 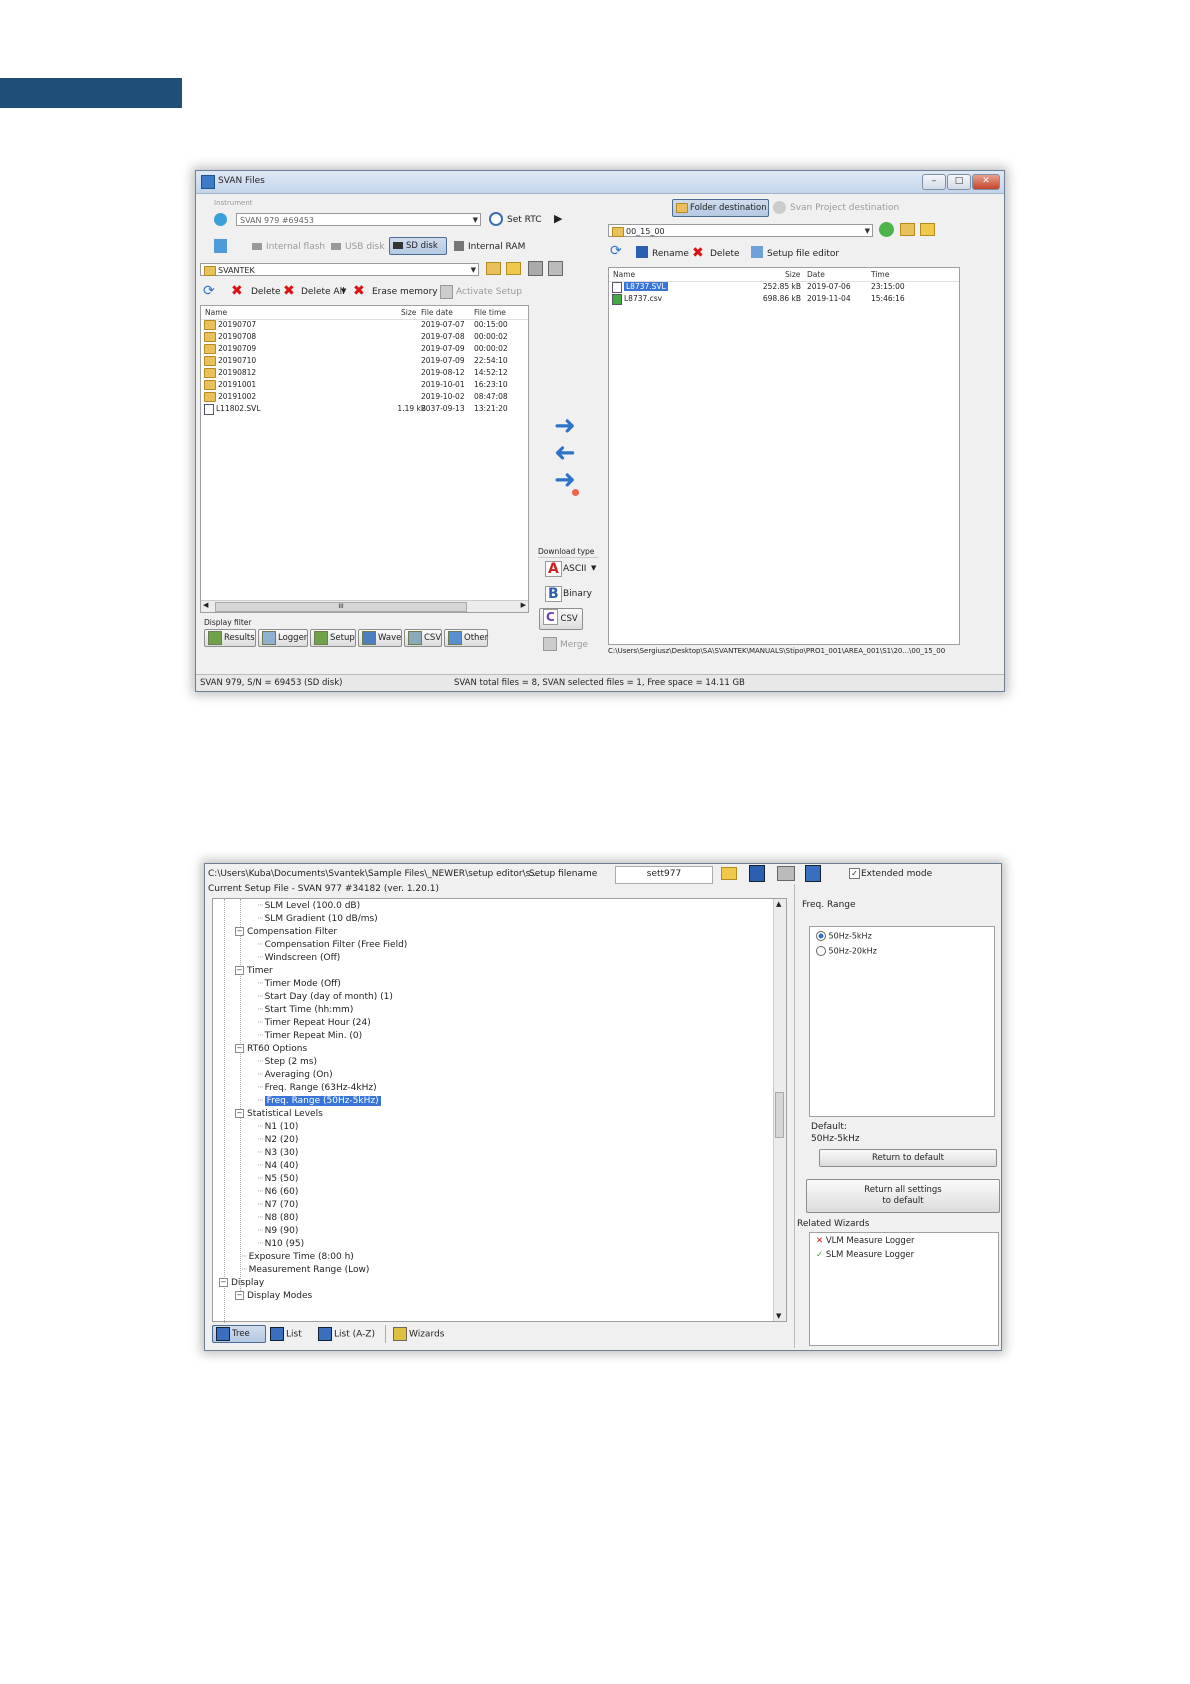 I want to click on tree-item: − Compensation Filter, so click(x=286, y=932).